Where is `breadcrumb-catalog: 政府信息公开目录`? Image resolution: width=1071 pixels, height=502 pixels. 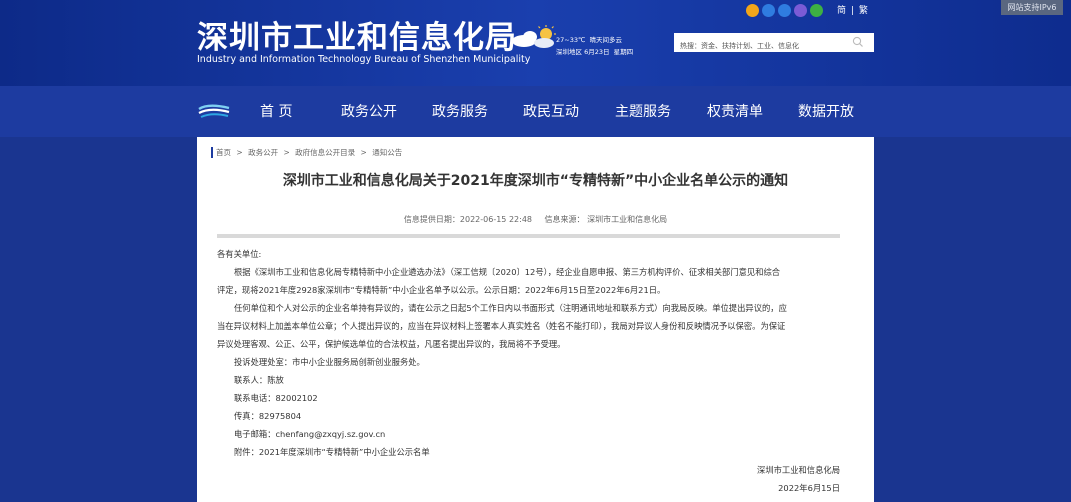 breadcrumb-catalog: 政府信息公开目录 is located at coordinates (325, 152).